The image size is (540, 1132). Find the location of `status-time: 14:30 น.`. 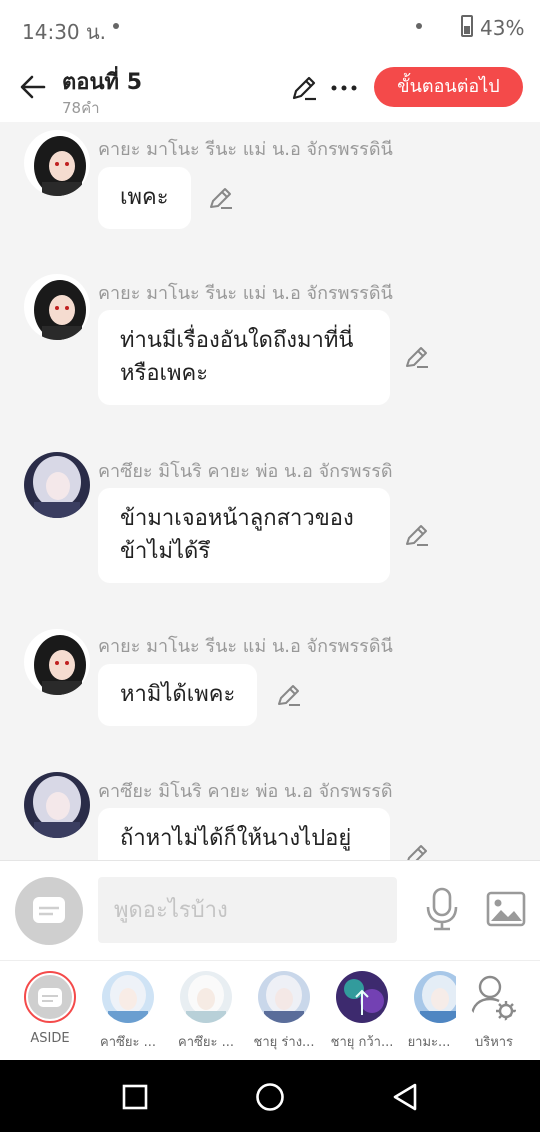

status-time: 14:30 น. is located at coordinates (64, 32).